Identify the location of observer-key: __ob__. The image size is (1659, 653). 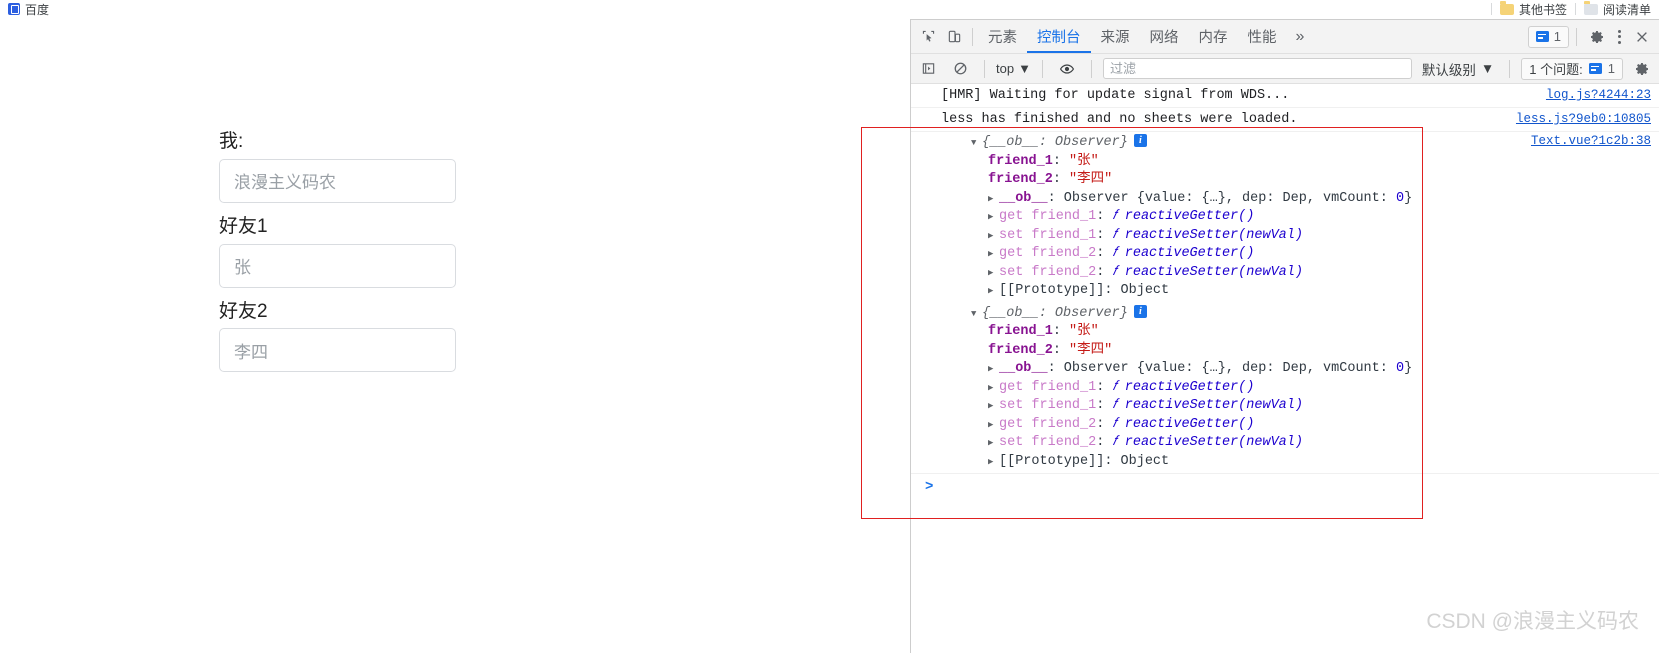
(1023, 368).